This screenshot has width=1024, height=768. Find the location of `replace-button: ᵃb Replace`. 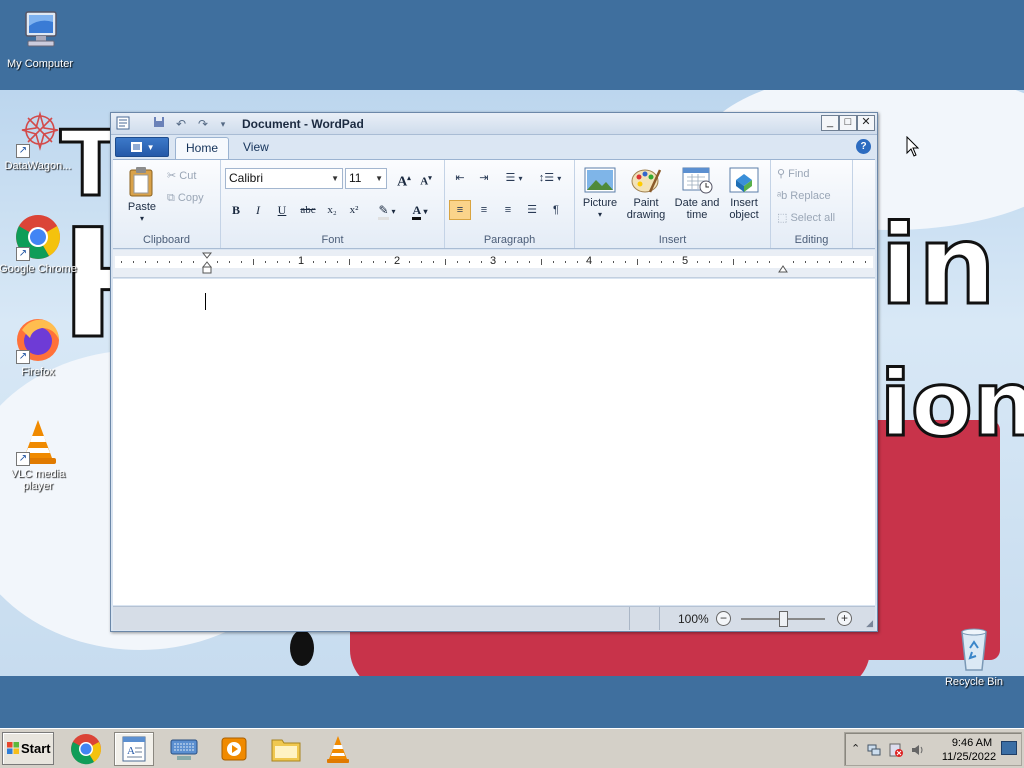

replace-button: ᵃb Replace is located at coordinates (804, 196).